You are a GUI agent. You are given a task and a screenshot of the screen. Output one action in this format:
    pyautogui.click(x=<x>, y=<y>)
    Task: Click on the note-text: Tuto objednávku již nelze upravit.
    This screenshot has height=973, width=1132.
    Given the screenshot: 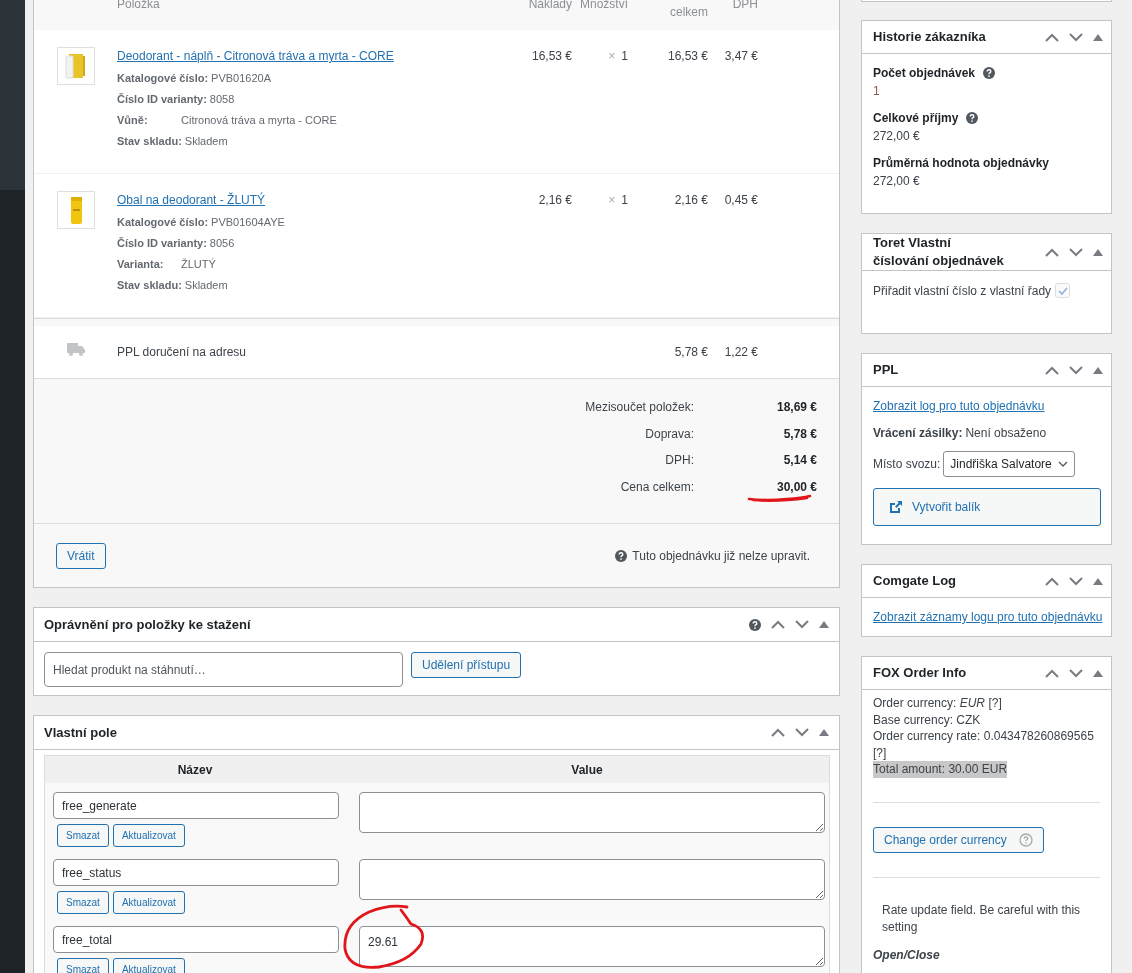 What is the action you would take?
    pyautogui.click(x=721, y=555)
    